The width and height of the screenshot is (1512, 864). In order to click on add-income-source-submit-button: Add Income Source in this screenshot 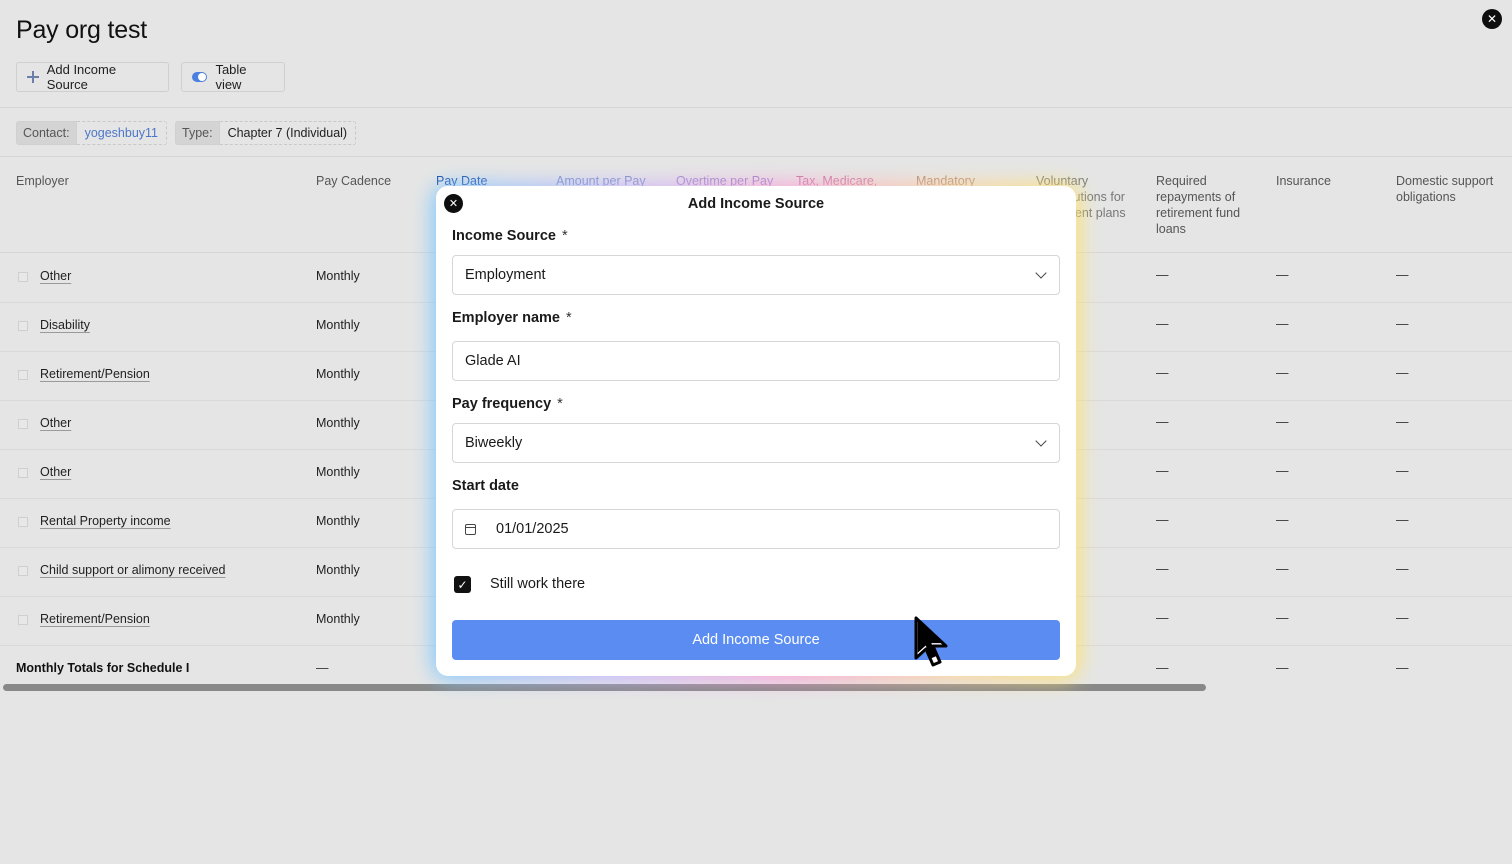, I will do `click(756, 640)`.